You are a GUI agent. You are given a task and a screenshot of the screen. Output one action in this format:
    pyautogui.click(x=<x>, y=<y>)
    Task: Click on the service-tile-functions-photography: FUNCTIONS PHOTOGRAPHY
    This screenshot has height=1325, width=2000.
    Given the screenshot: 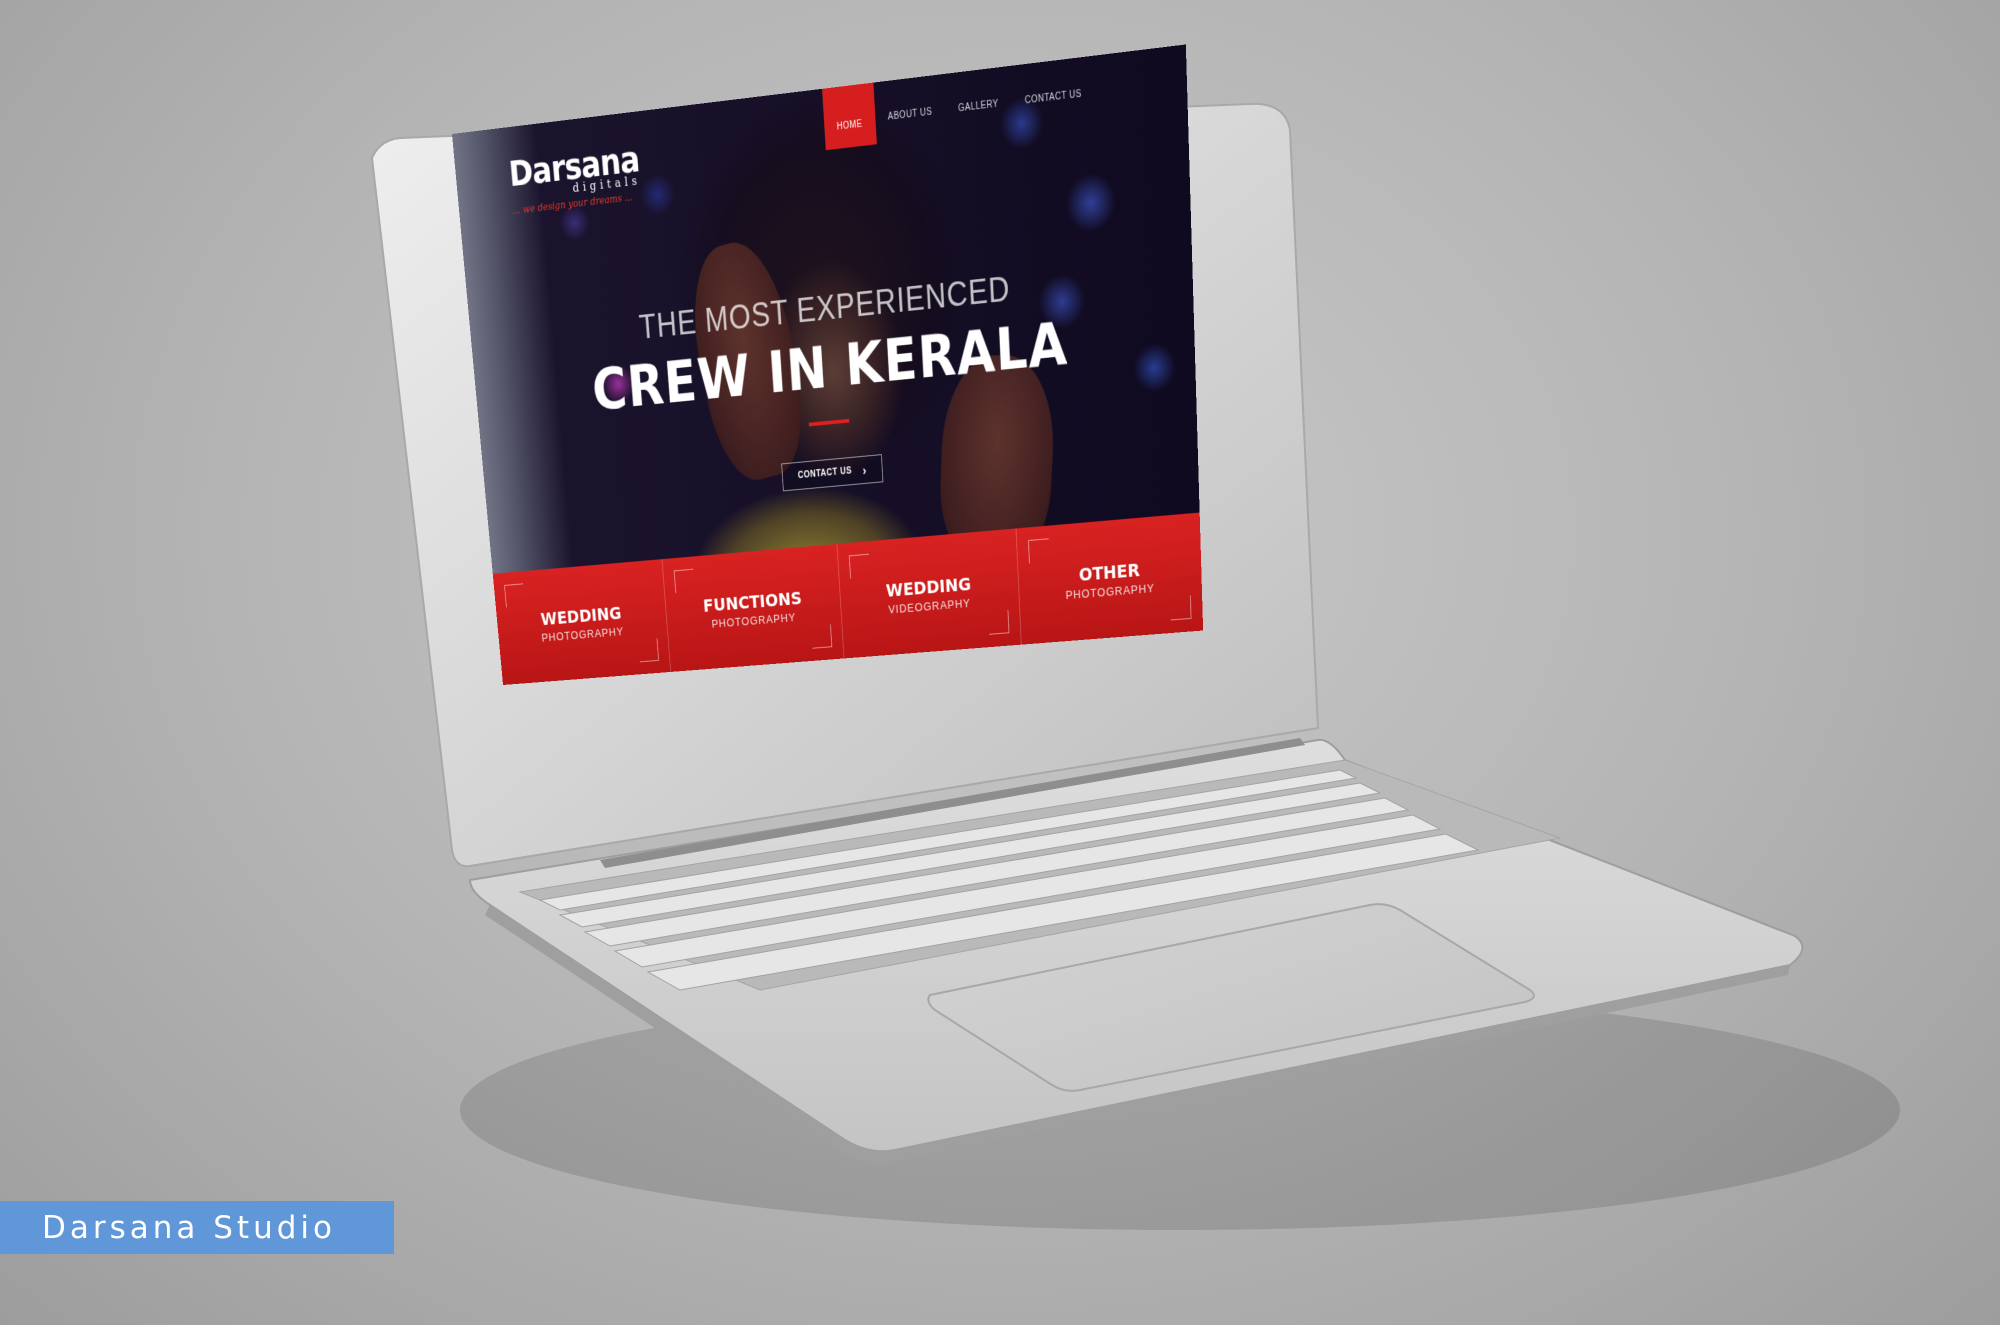 What is the action you would take?
    pyautogui.click(x=753, y=607)
    